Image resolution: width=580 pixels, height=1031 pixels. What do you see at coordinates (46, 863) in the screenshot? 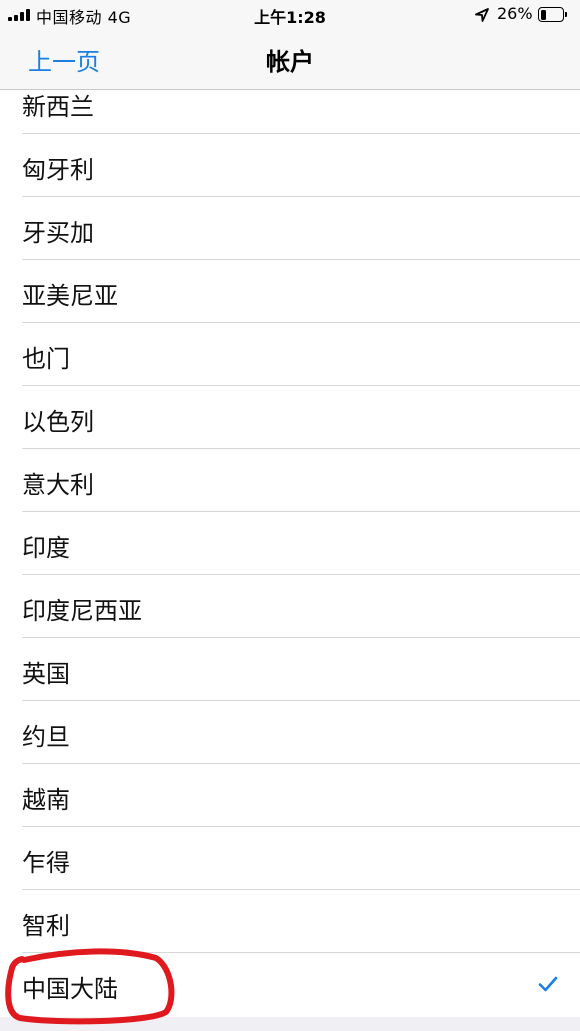
I see `list-item-label: 乍得` at bounding box center [46, 863].